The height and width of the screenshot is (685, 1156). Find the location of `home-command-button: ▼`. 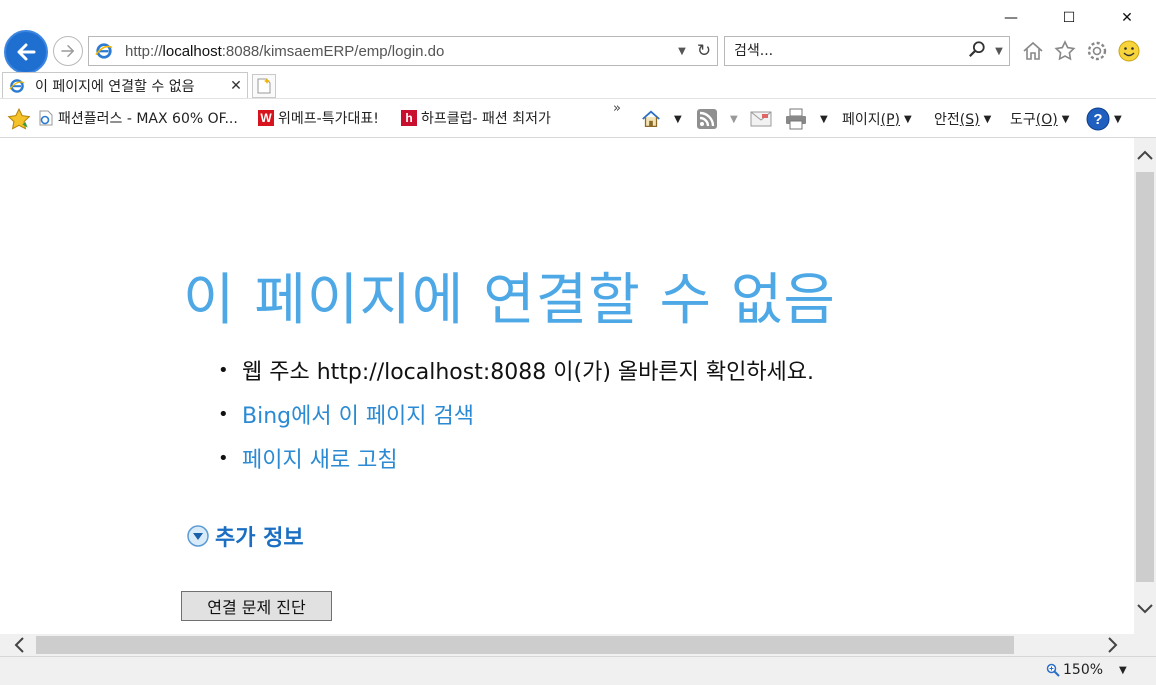

home-command-button: ▼ is located at coordinates (661, 119).